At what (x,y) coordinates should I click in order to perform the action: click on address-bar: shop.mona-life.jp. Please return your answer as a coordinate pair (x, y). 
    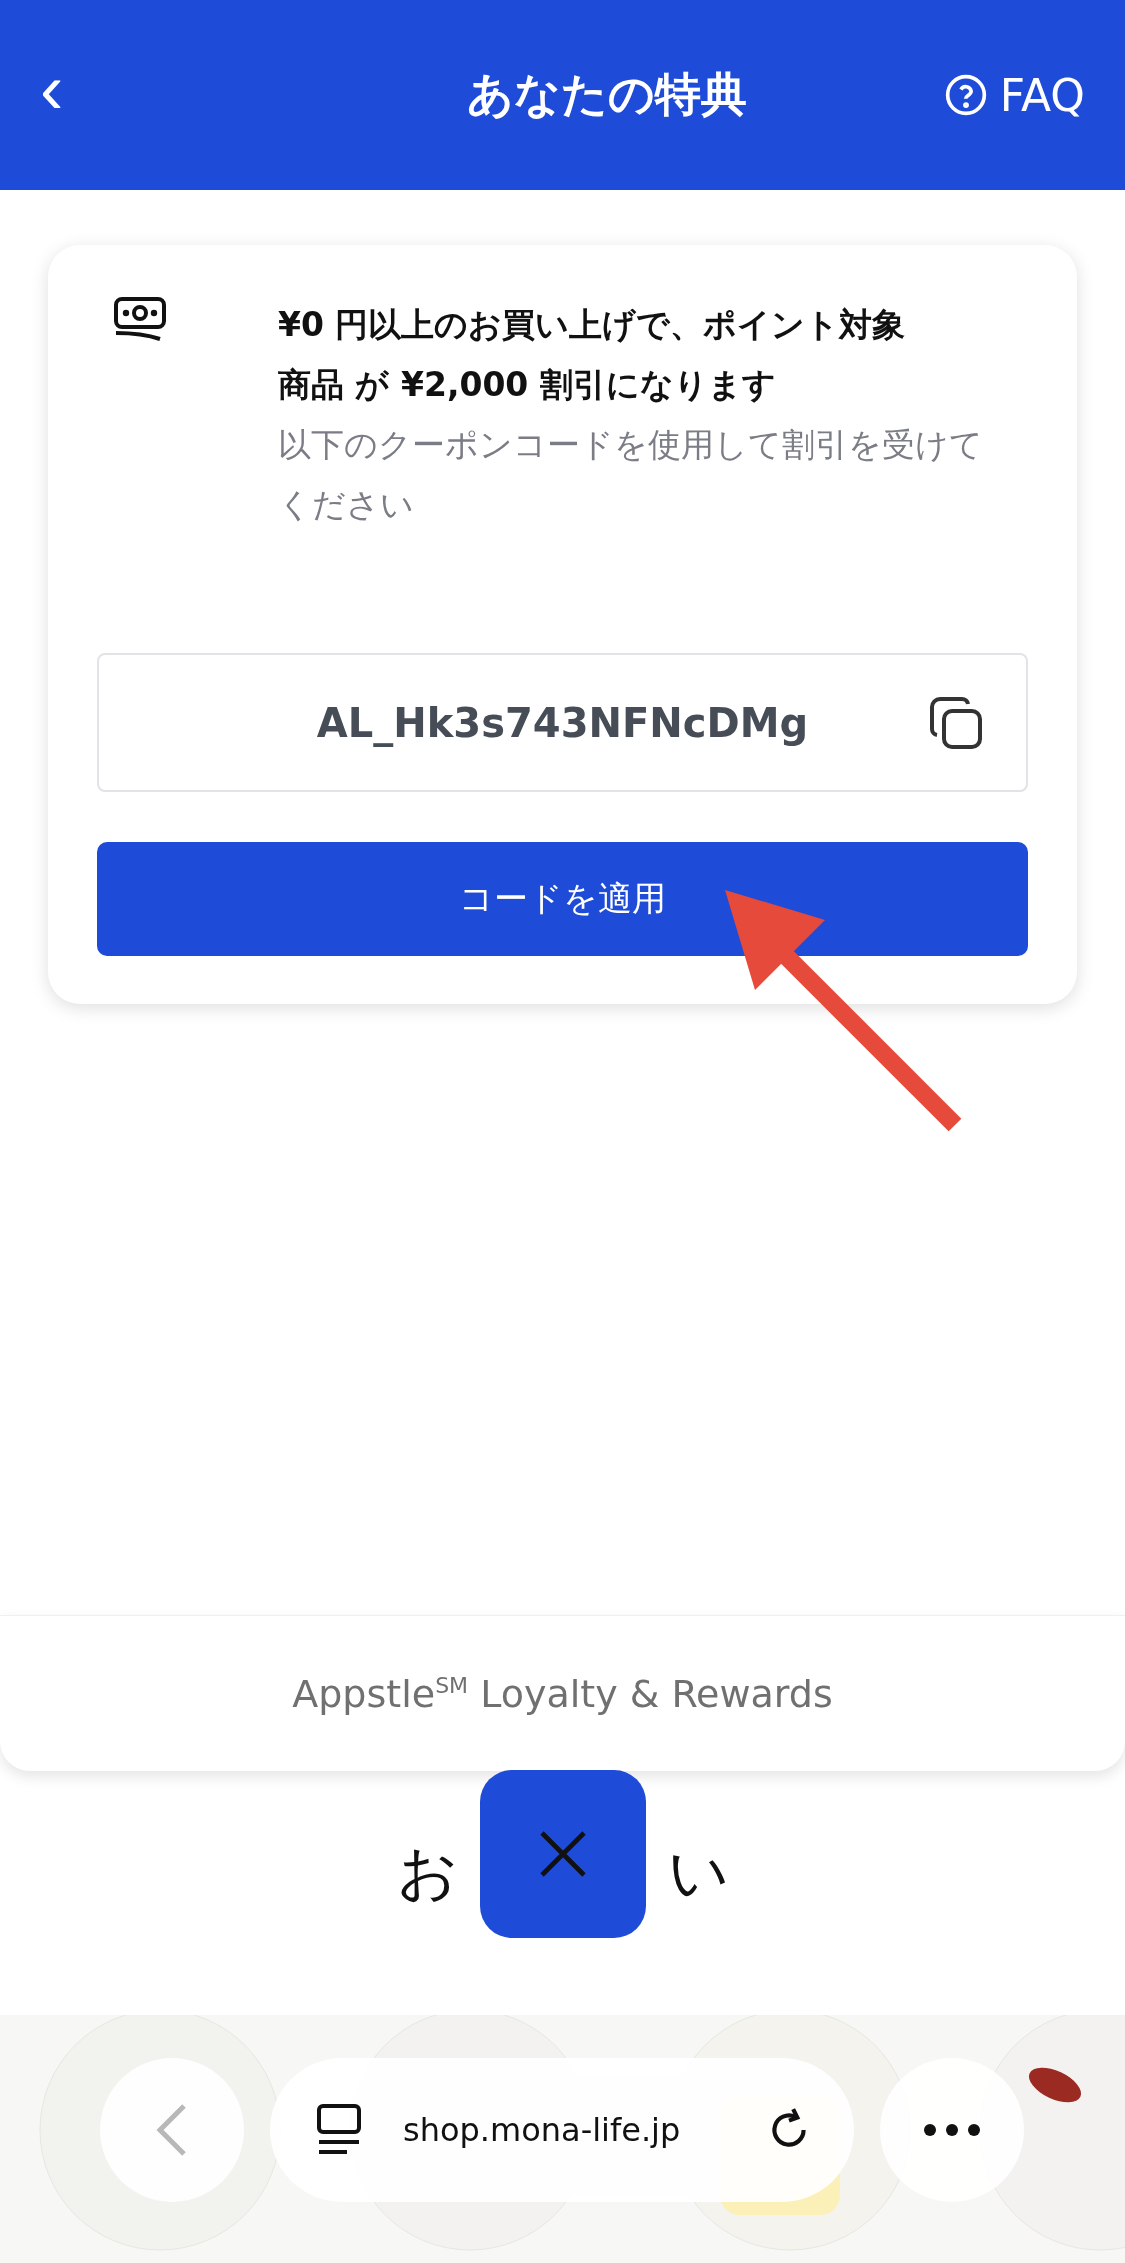
    Looking at the image, I should click on (562, 2130).